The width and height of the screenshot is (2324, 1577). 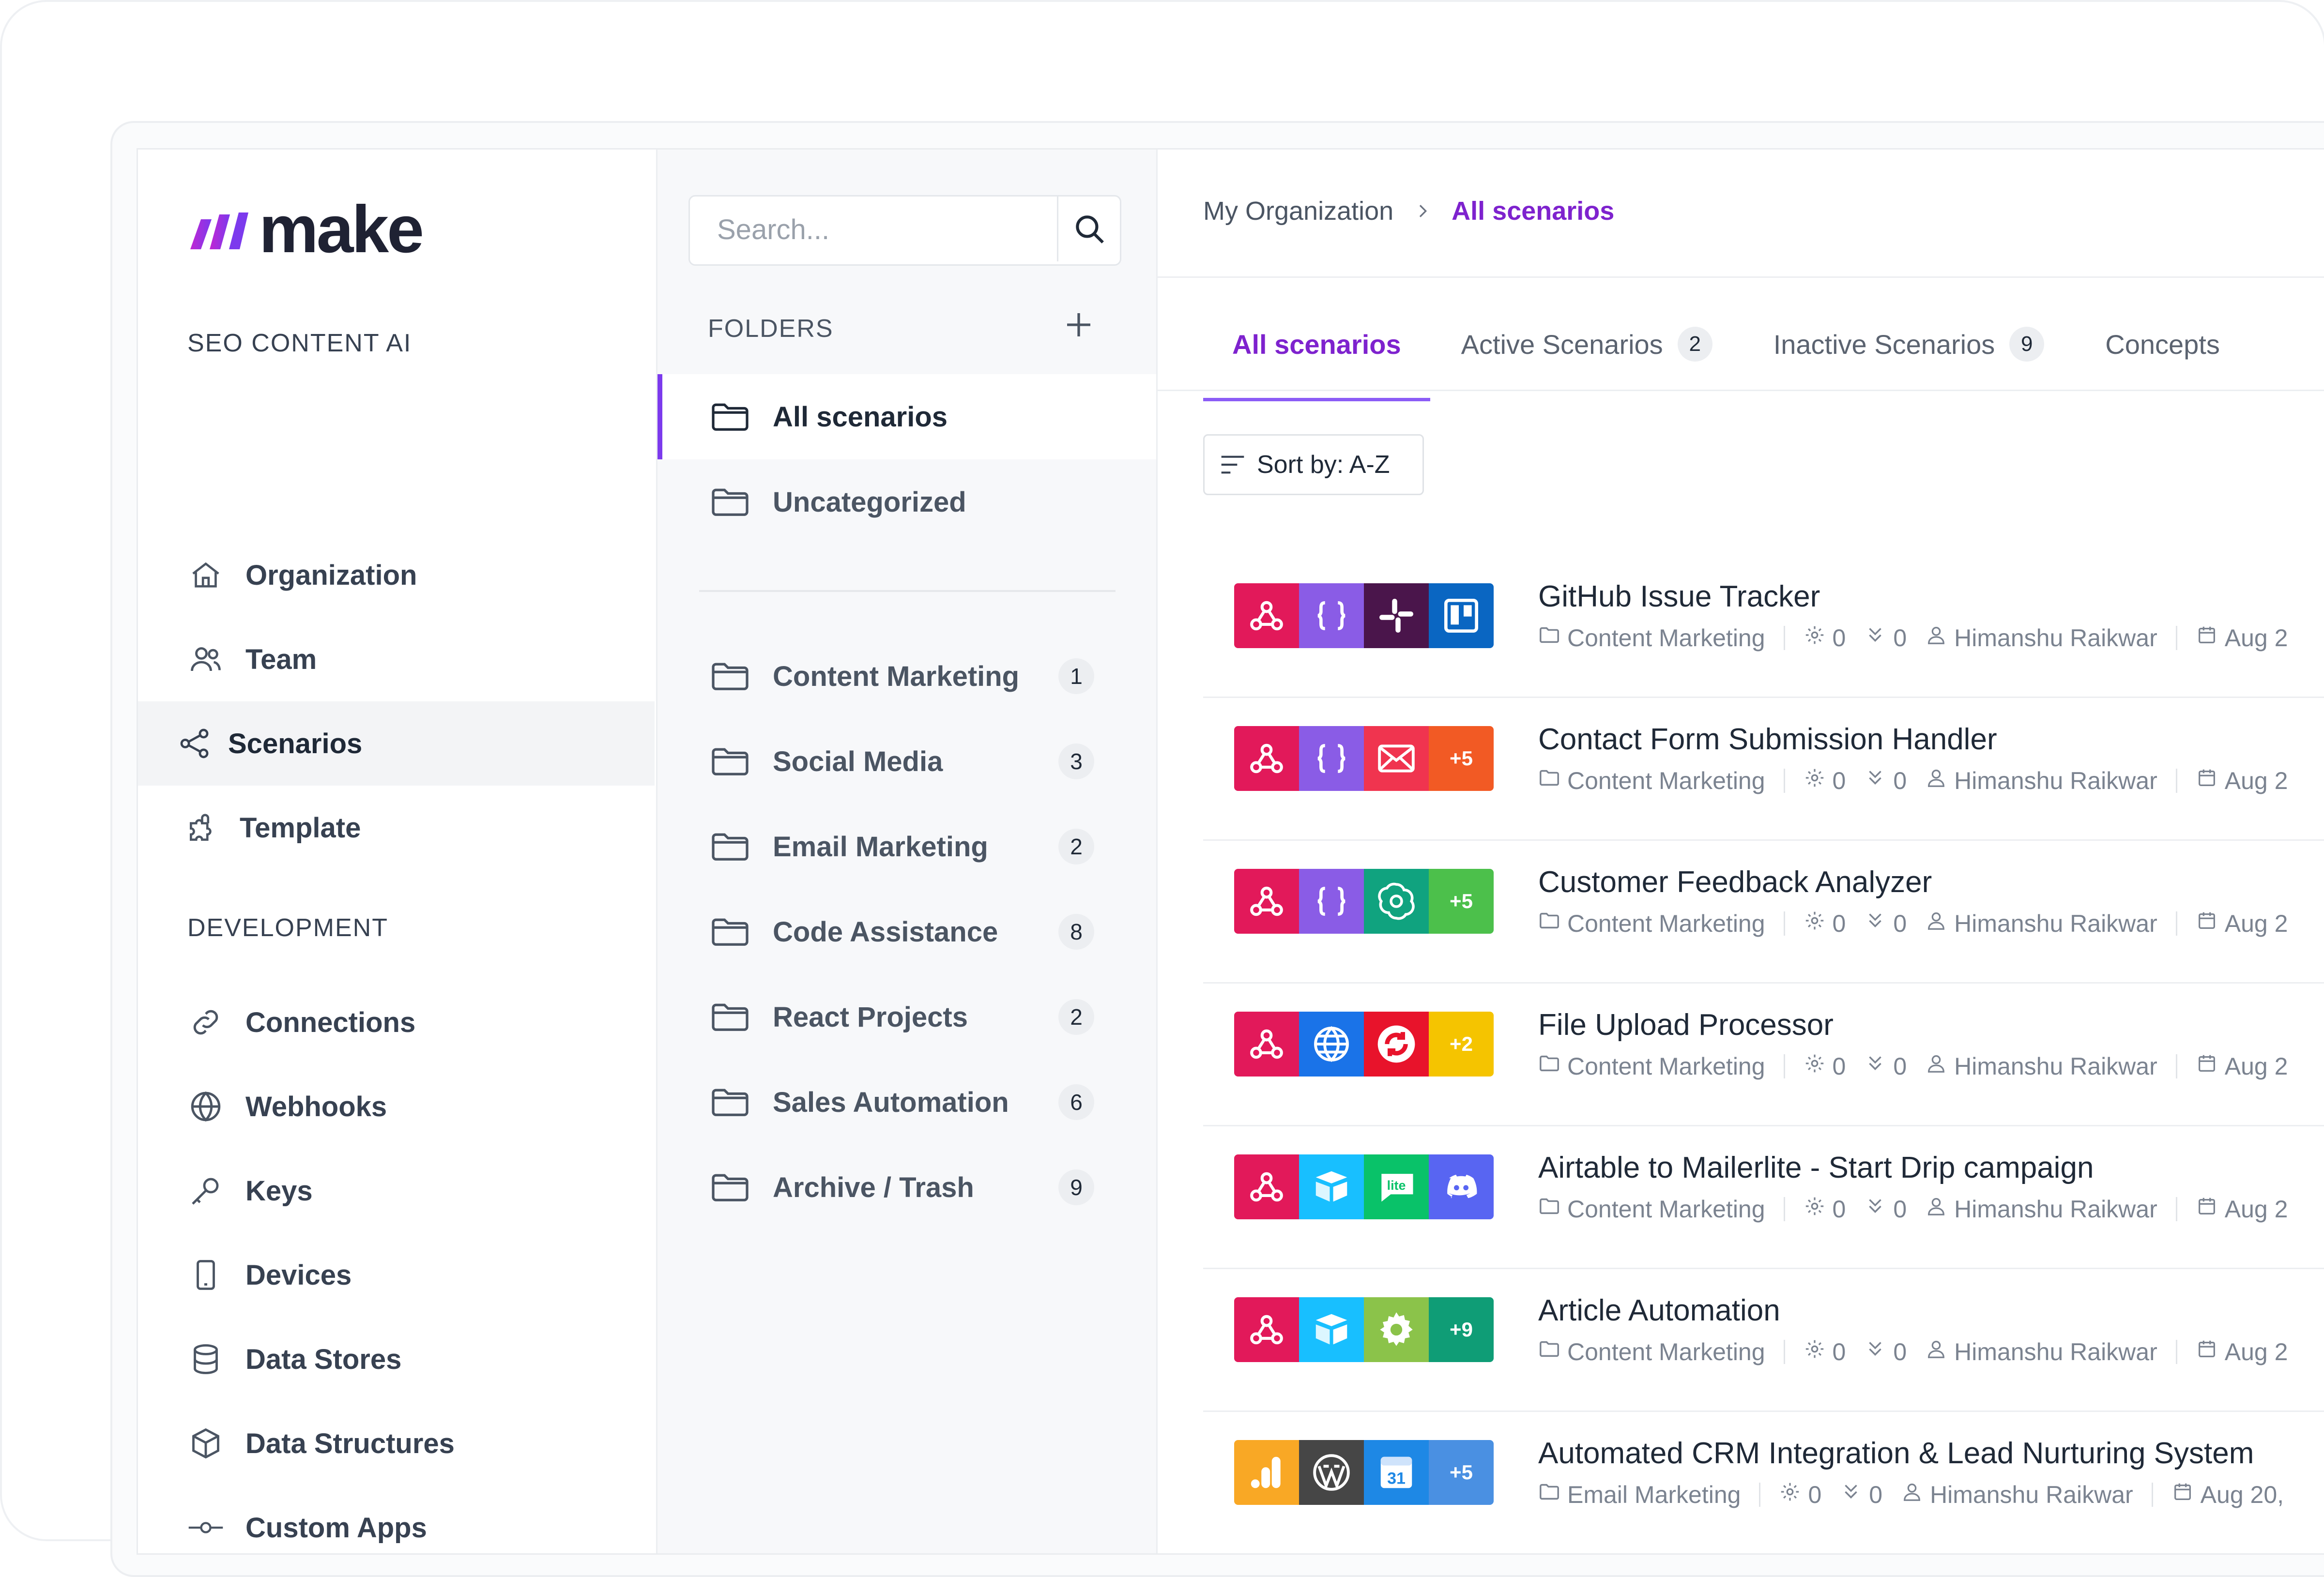 I want to click on scenario-date: Aug 20,, so click(x=2242, y=1494).